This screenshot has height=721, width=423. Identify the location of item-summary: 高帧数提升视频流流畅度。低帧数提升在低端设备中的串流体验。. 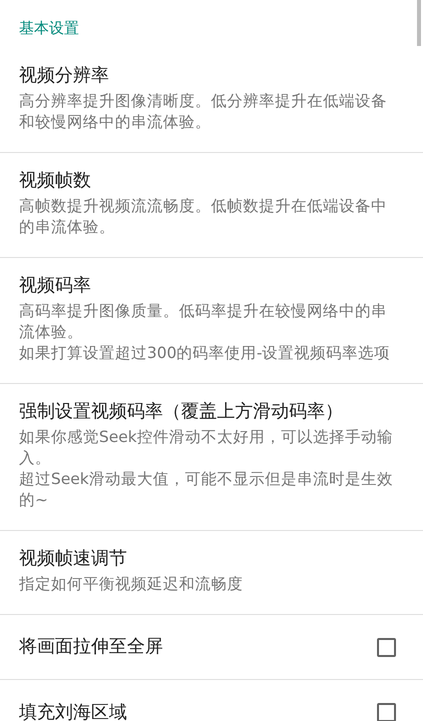
(203, 217).